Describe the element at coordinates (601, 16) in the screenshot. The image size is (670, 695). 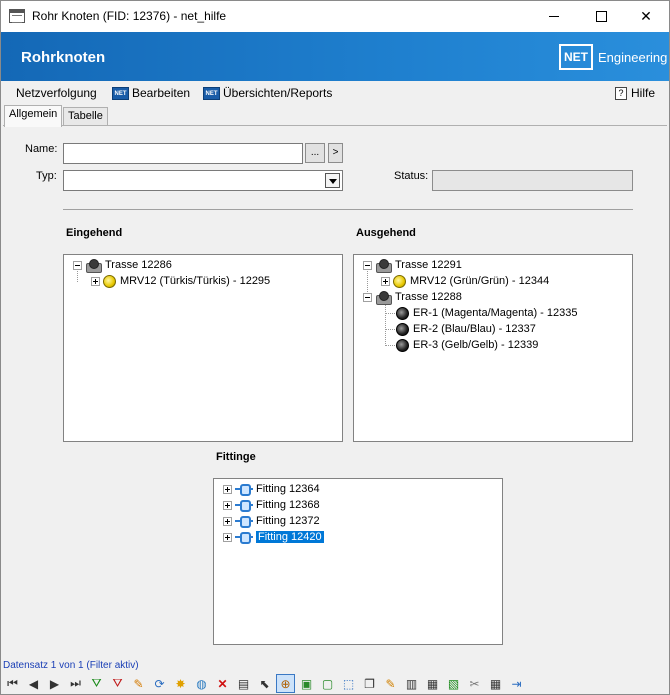
I see `maximize-button` at that location.